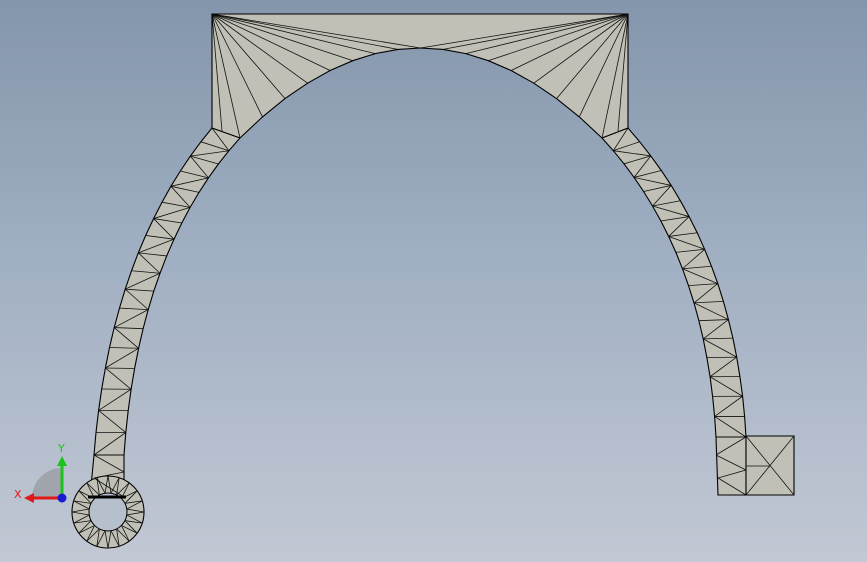  I want to click on triad-y-arrowhead, so click(62, 461).